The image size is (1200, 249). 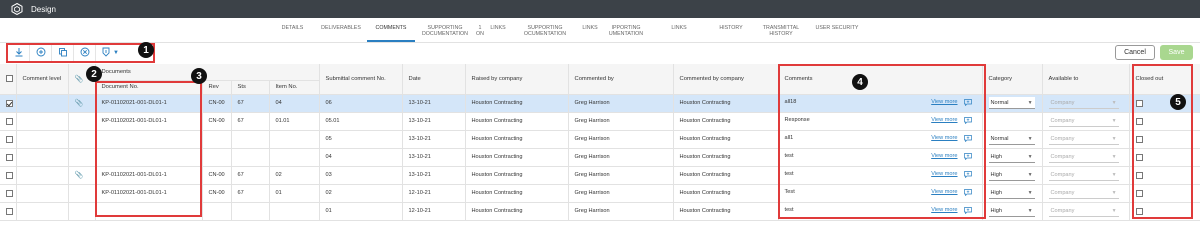 I want to click on cancel-comment-button, so click(x=85, y=53).